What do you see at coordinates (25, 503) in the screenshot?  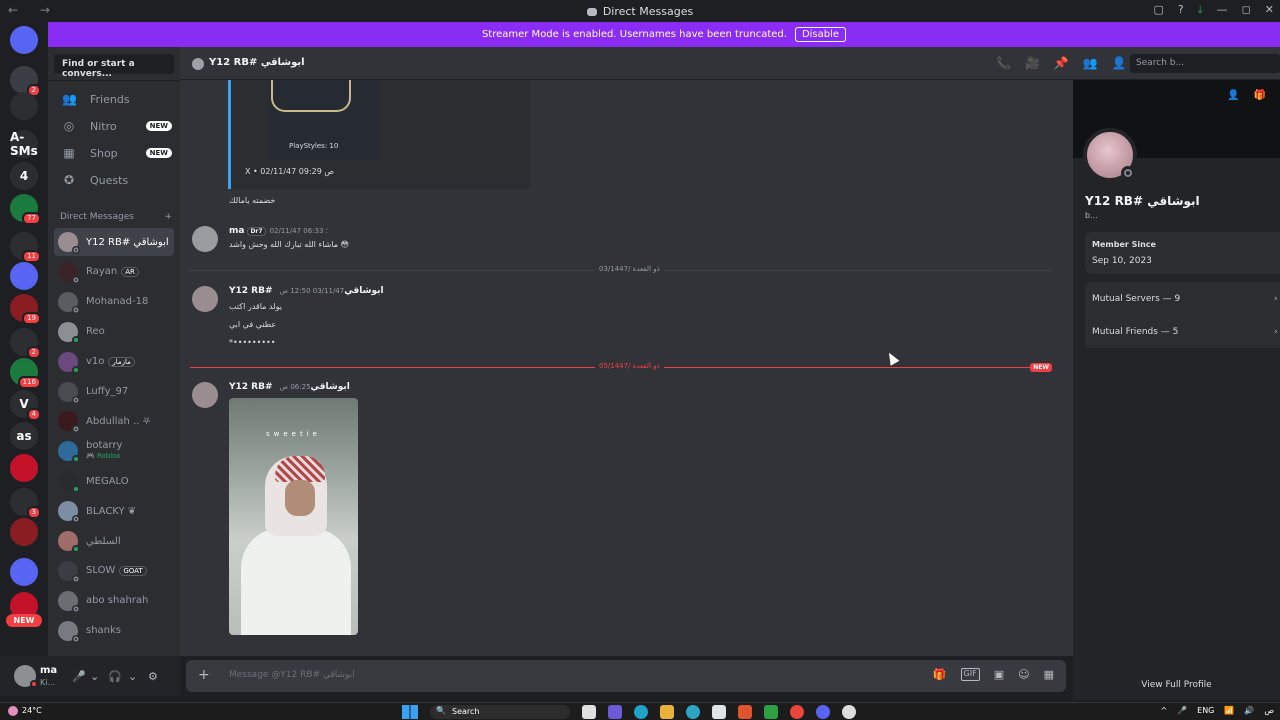 I see `server-icon: 3` at bounding box center [25, 503].